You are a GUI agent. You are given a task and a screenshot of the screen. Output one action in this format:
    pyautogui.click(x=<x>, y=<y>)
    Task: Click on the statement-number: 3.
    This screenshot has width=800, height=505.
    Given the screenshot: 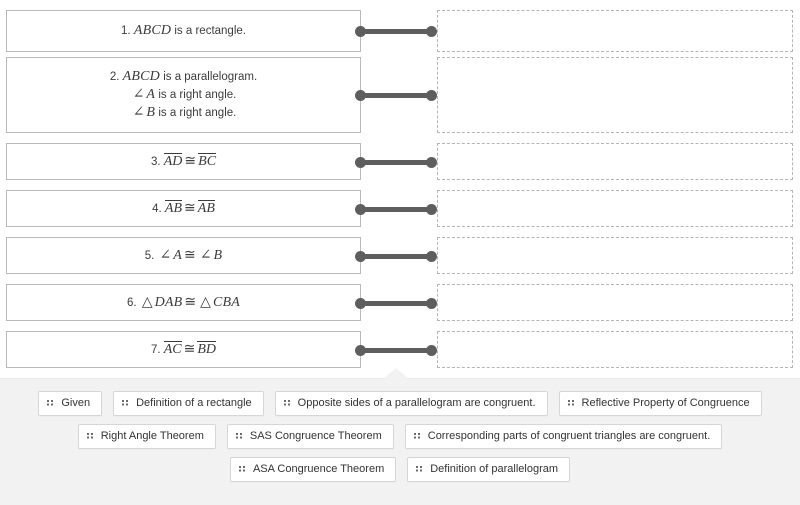 What is the action you would take?
    pyautogui.click(x=155, y=161)
    